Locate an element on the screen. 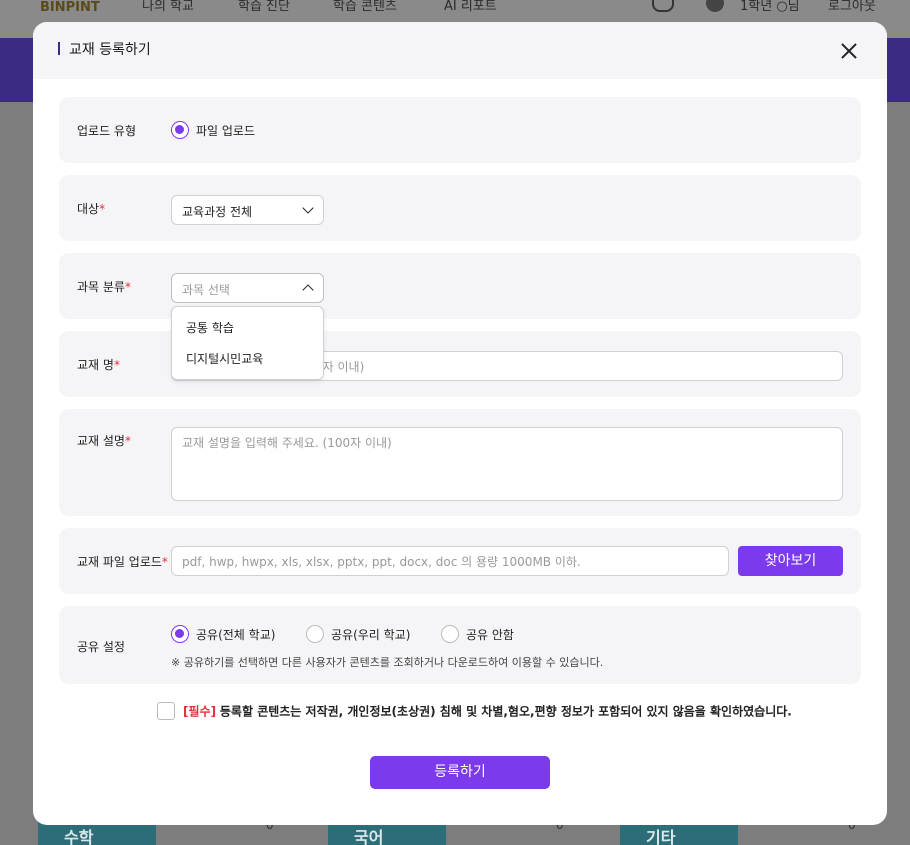  share-option-label: 공유 안함 is located at coordinates (490, 634).